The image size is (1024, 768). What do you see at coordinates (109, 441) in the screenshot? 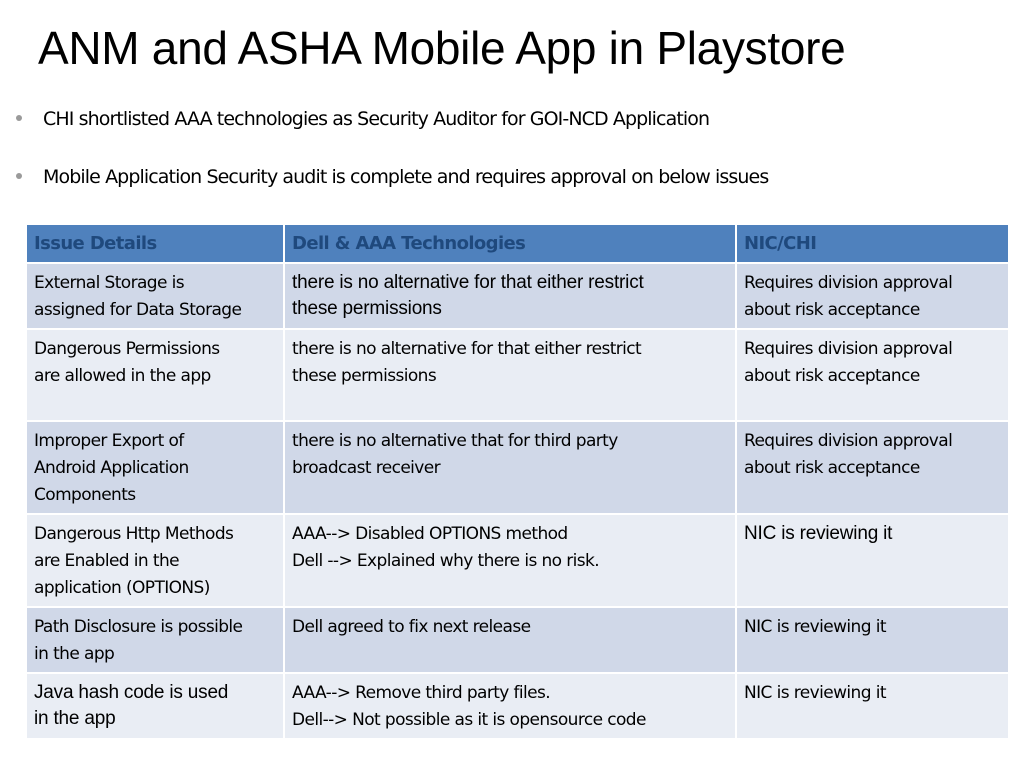
I see `cell-text-line: Improper Export of` at bounding box center [109, 441].